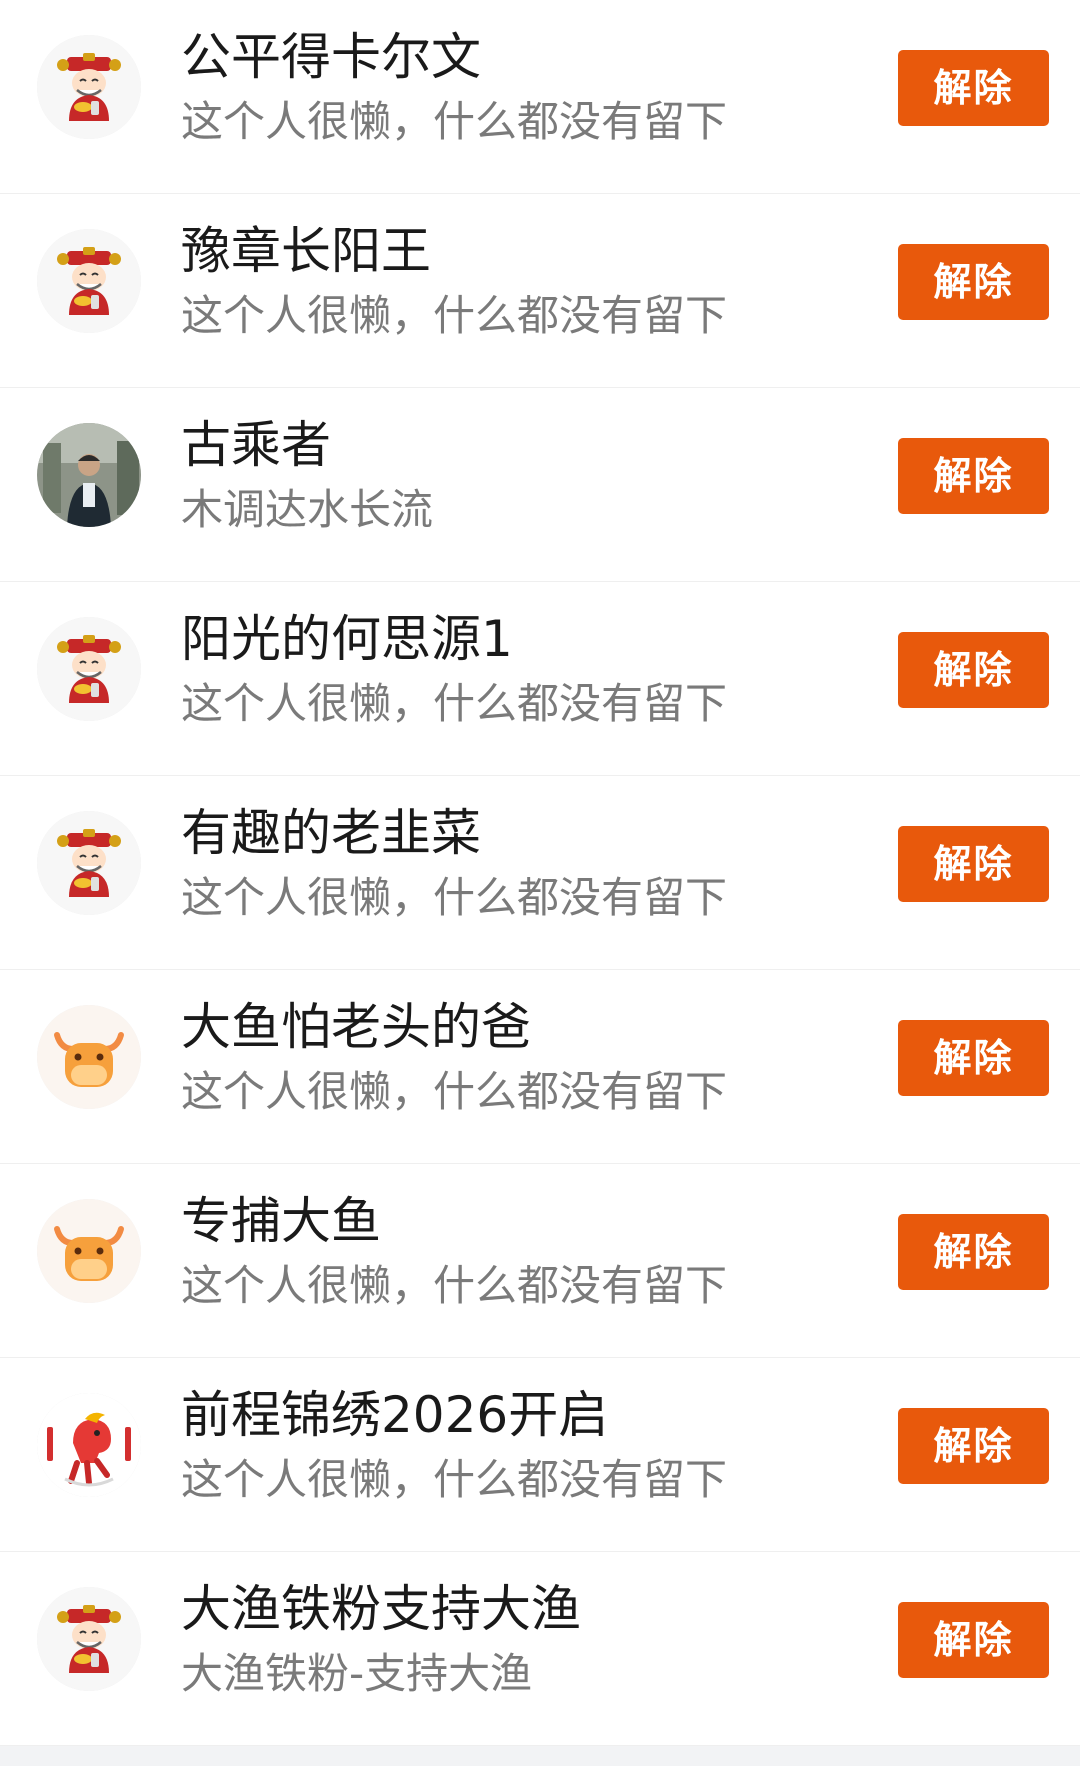 This screenshot has width=1080, height=1770. Describe the element at coordinates (540, 485) in the screenshot. I see `list-item: 古乘者 木调达水长流 解除` at that location.